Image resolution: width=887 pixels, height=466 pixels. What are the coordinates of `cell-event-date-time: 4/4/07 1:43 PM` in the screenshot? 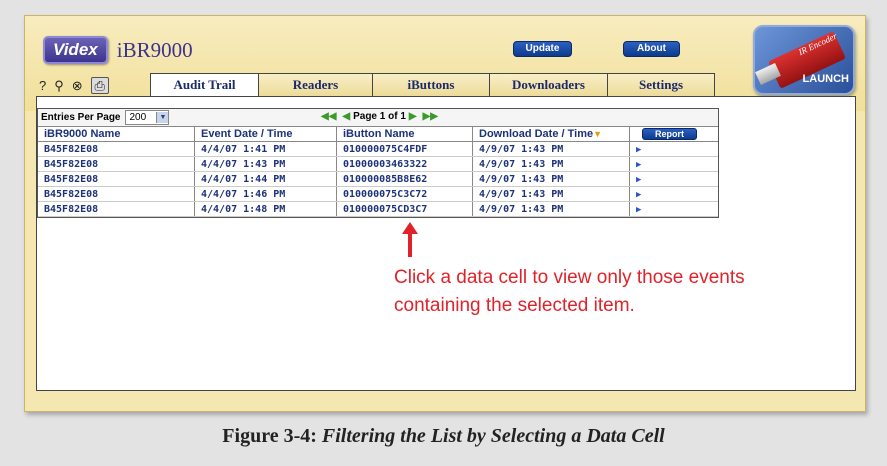 It's located at (265, 164).